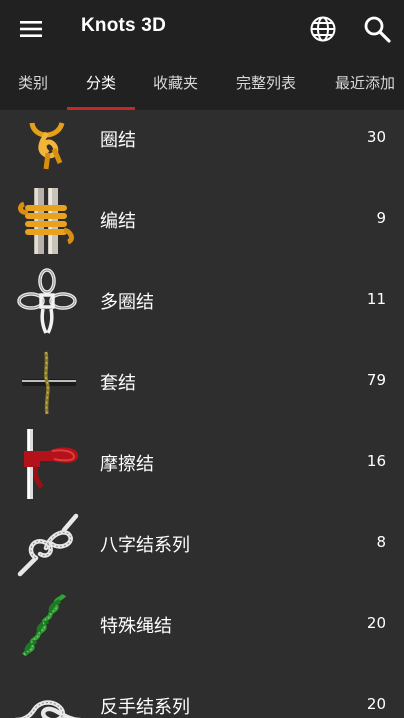  Describe the element at coordinates (145, 707) in the screenshot. I see `category-label: 反手结系列` at that location.